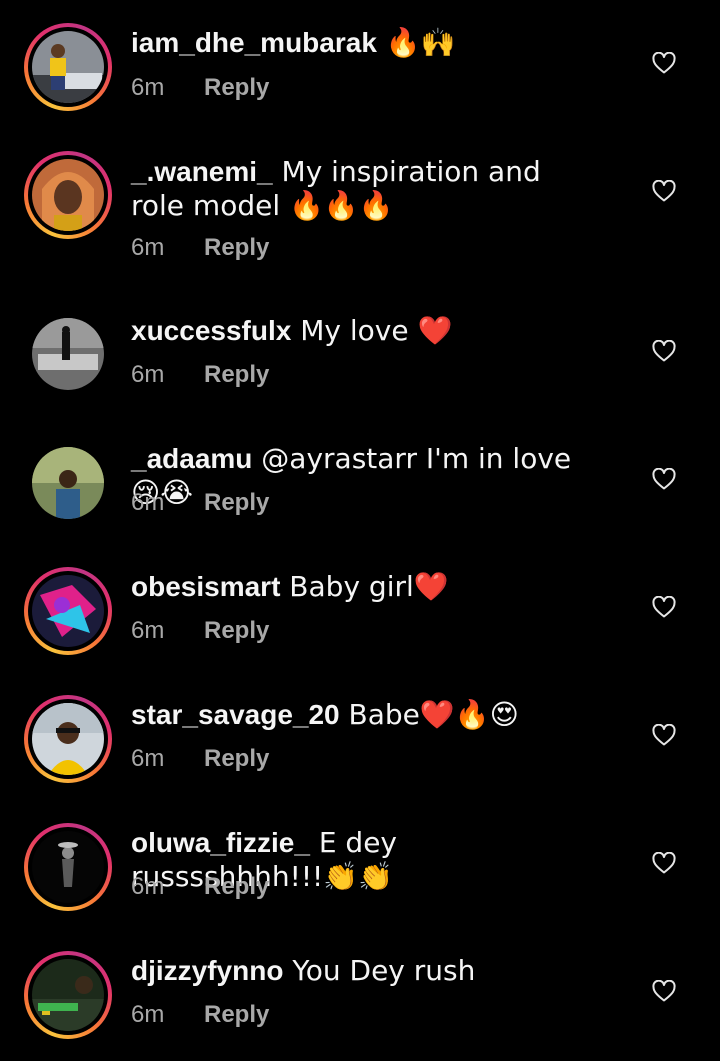 Image resolution: width=720 pixels, height=1061 pixels. I want to click on comment-text: iam_dhe_mubarak 🔥🙌, so click(361, 43).